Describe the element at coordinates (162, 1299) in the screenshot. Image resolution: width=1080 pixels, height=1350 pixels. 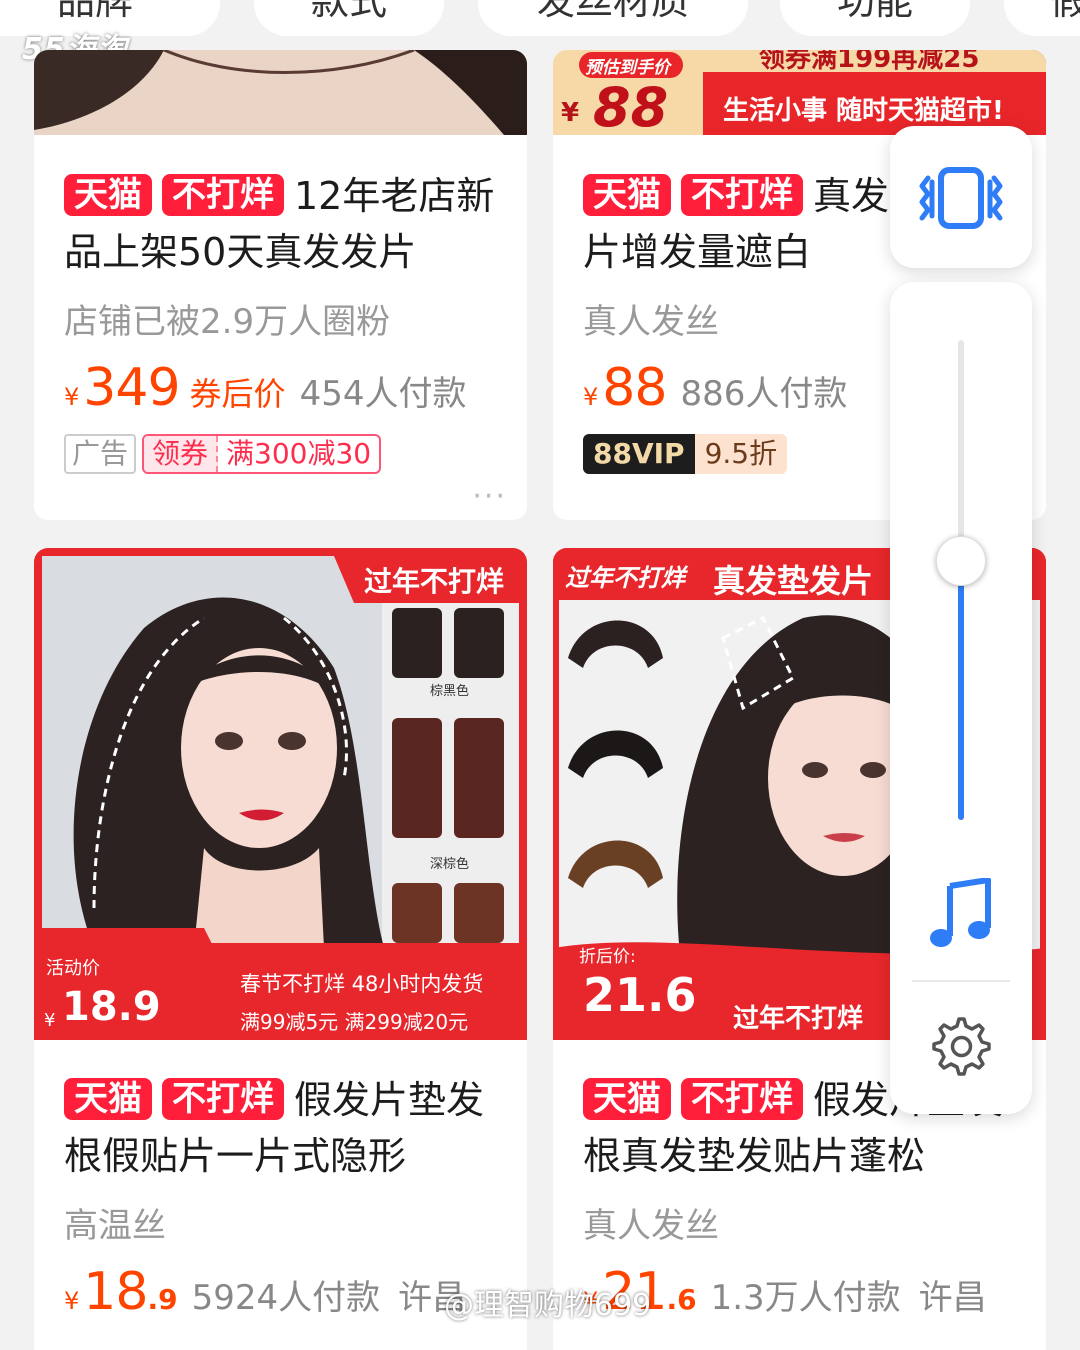
I see `product-price-decimal: .9` at that location.